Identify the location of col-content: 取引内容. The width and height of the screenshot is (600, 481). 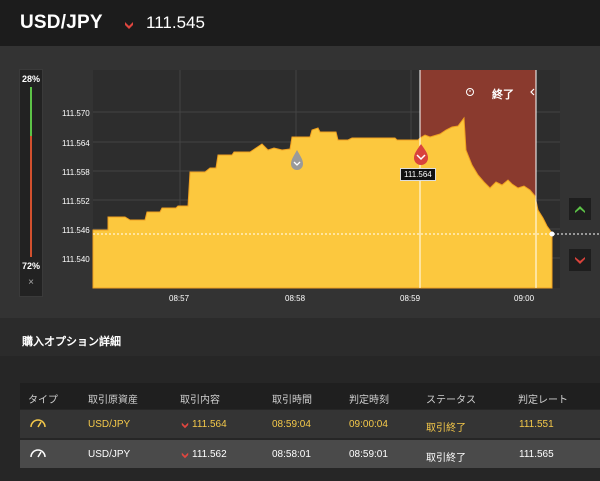
(200, 400).